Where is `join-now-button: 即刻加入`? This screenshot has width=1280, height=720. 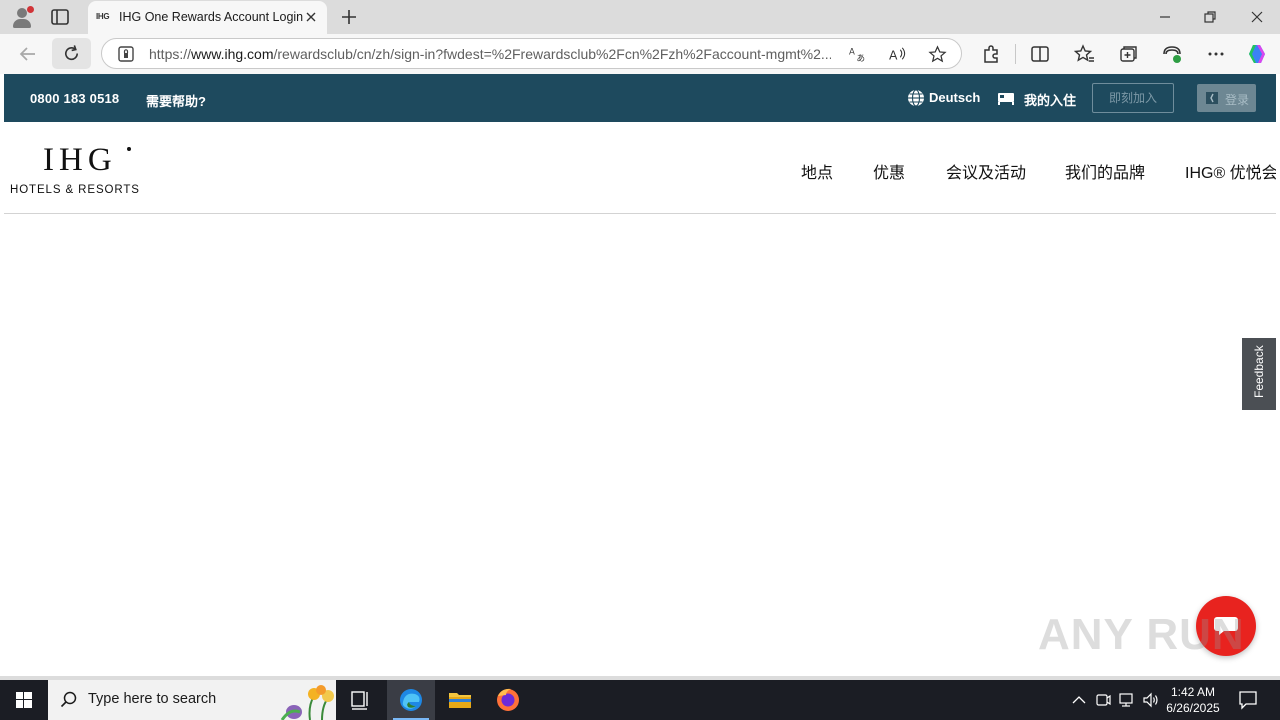 join-now-button: 即刻加入 is located at coordinates (1133, 98).